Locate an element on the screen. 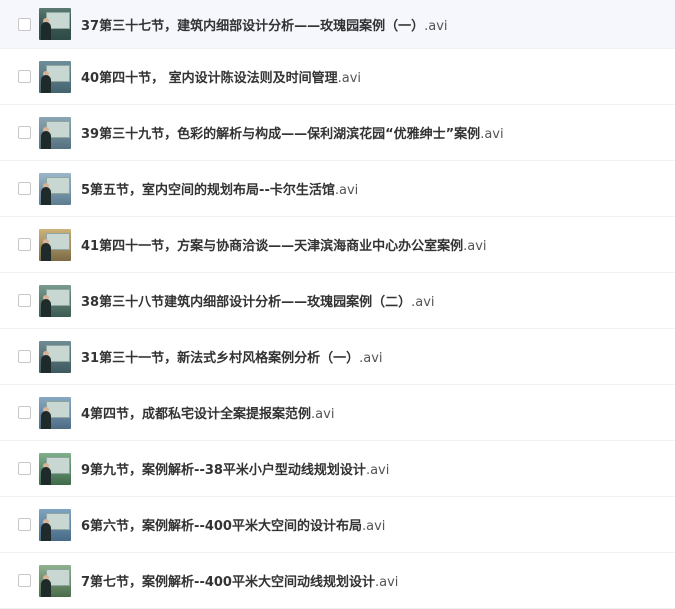 The height and width of the screenshot is (609, 675). file-name: 37第三十七节，建筑内细部设计分析——玫瑰园案例（一）.avi is located at coordinates (264, 24).